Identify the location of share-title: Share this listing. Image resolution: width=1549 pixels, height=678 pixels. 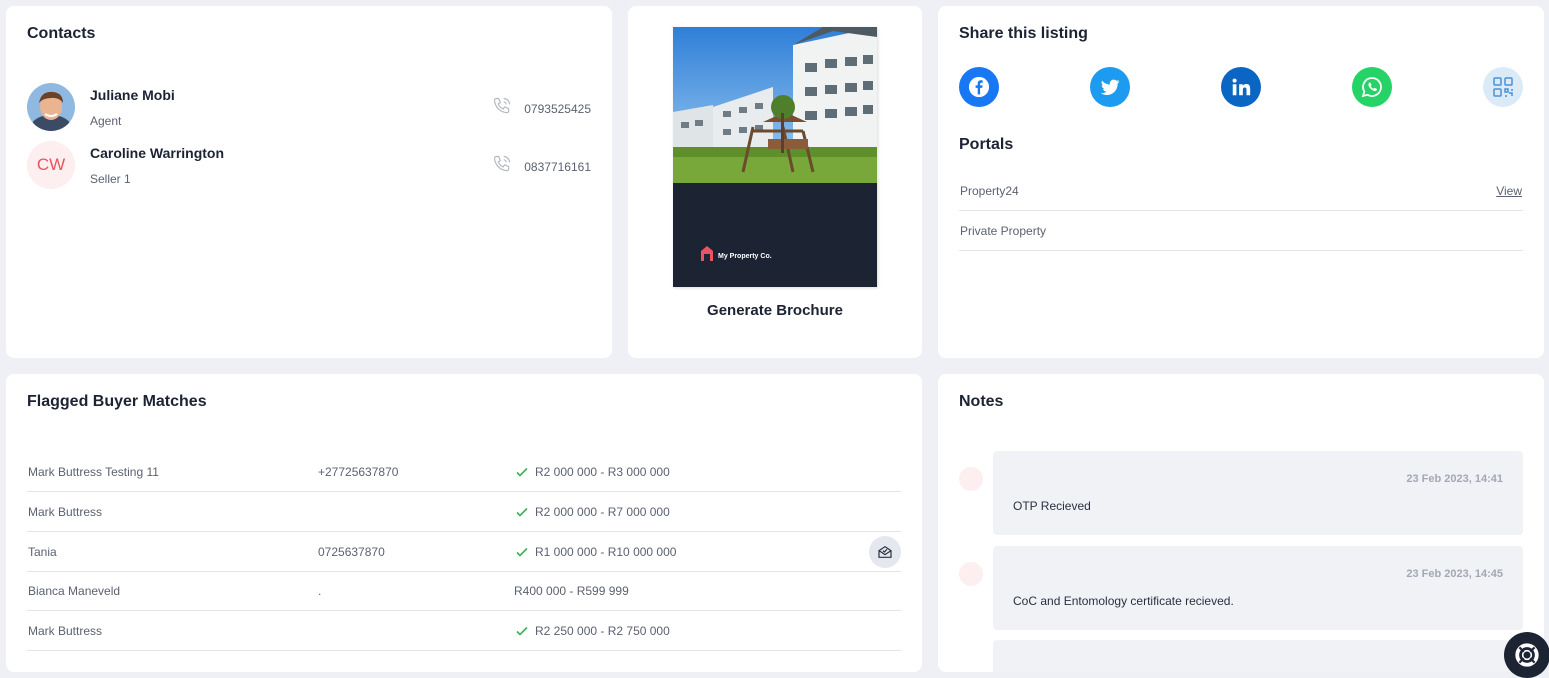
(1023, 33).